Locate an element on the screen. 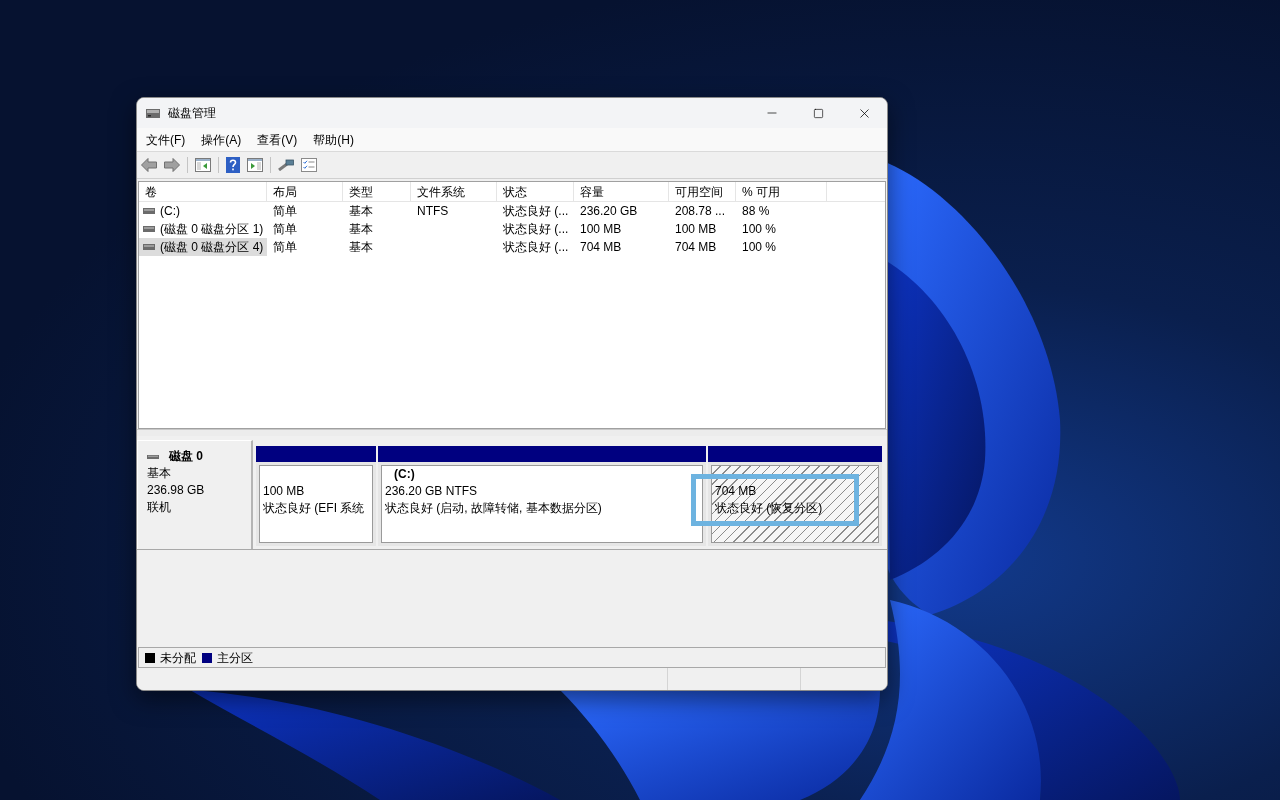 This screenshot has width=1280, height=800. disk-status-text: 联机 is located at coordinates (159, 507).